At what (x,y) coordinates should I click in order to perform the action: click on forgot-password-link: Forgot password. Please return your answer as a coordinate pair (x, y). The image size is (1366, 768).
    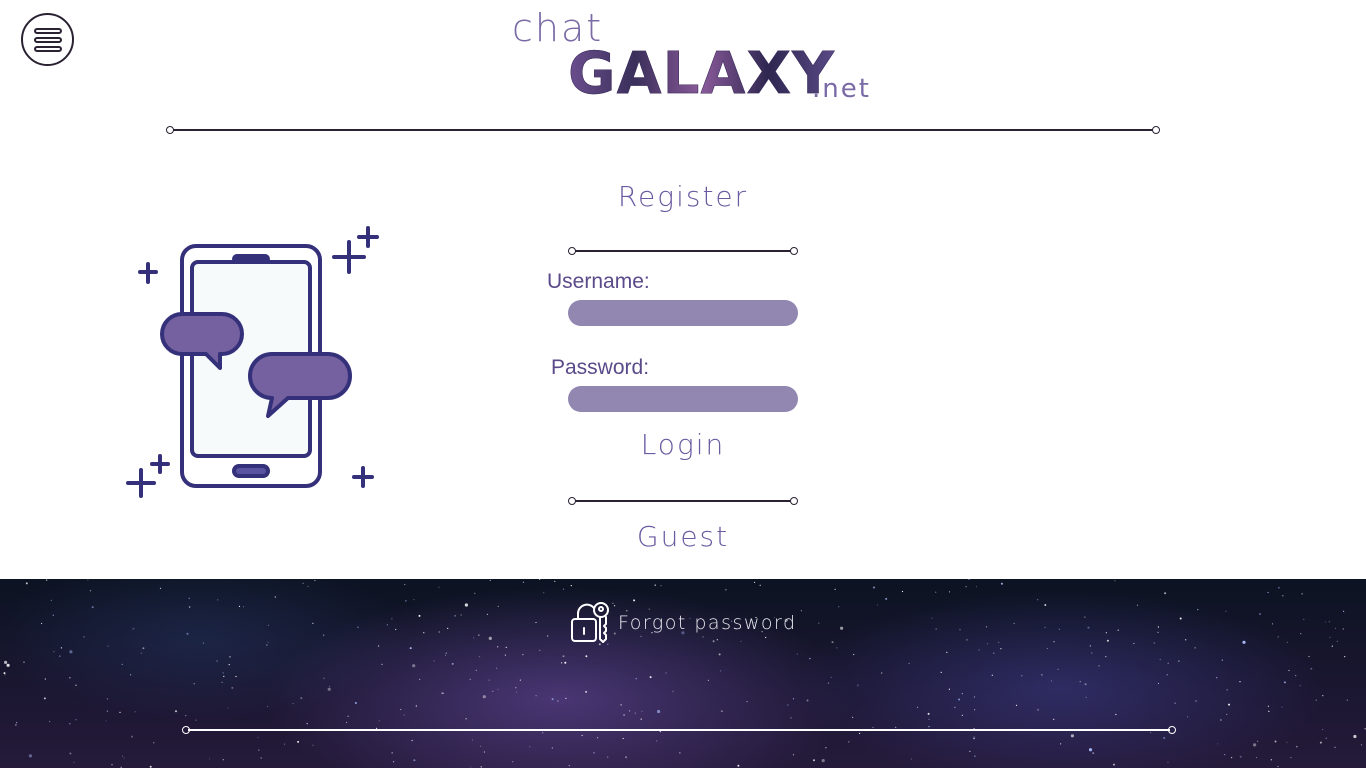
    Looking at the image, I should click on (683, 623).